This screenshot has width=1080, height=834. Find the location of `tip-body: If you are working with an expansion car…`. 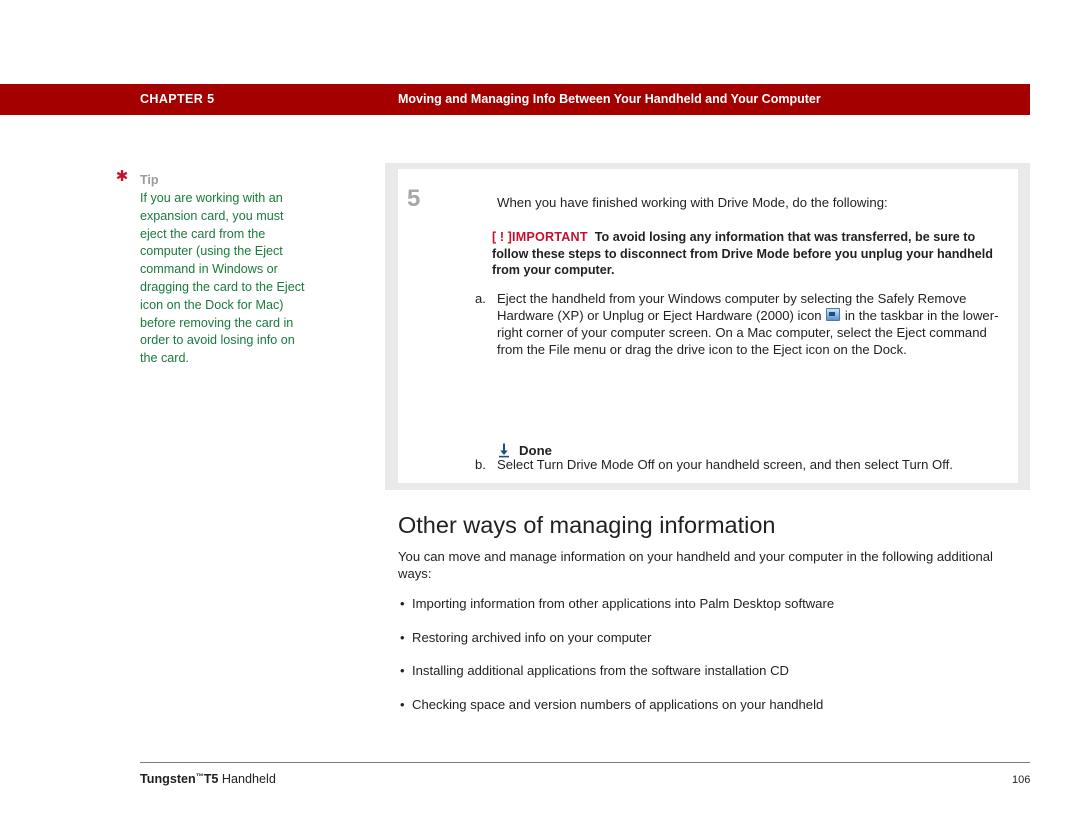

tip-body: If you are working with an expansion car… is located at coordinates (222, 278).